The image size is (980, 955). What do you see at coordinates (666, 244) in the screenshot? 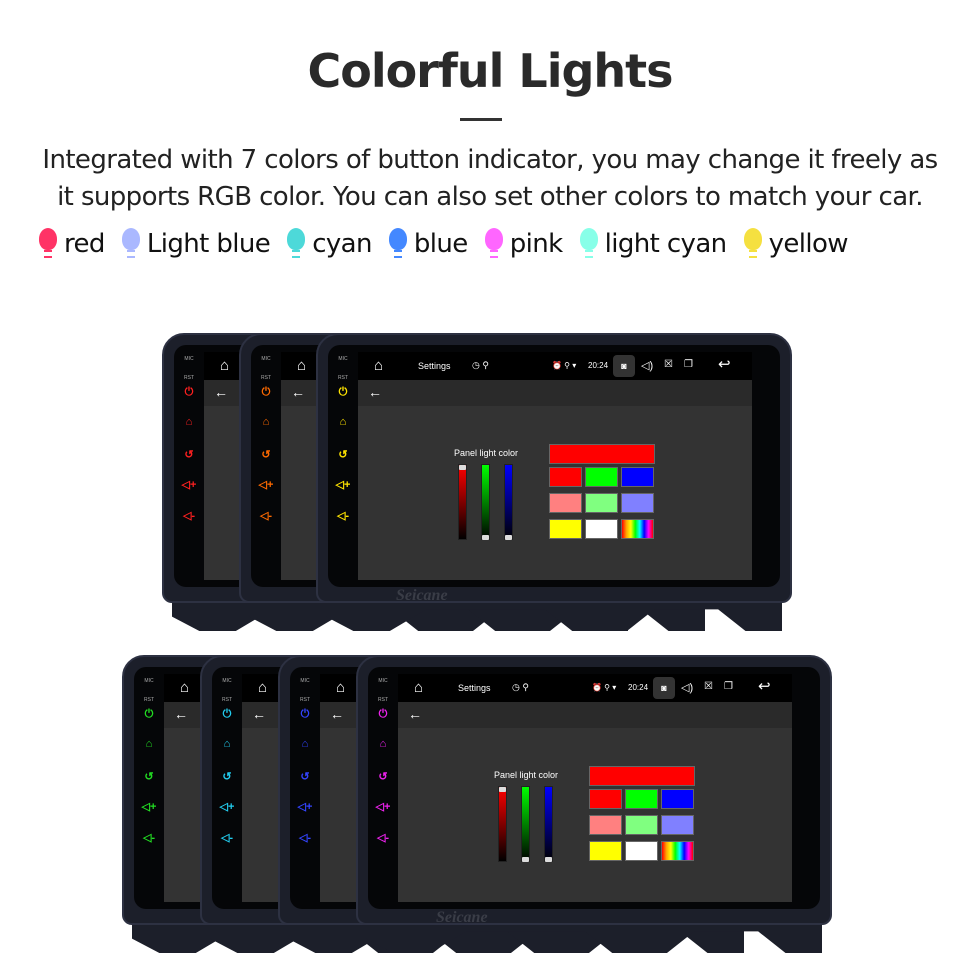
I see `legend-label: light cyan` at bounding box center [666, 244].